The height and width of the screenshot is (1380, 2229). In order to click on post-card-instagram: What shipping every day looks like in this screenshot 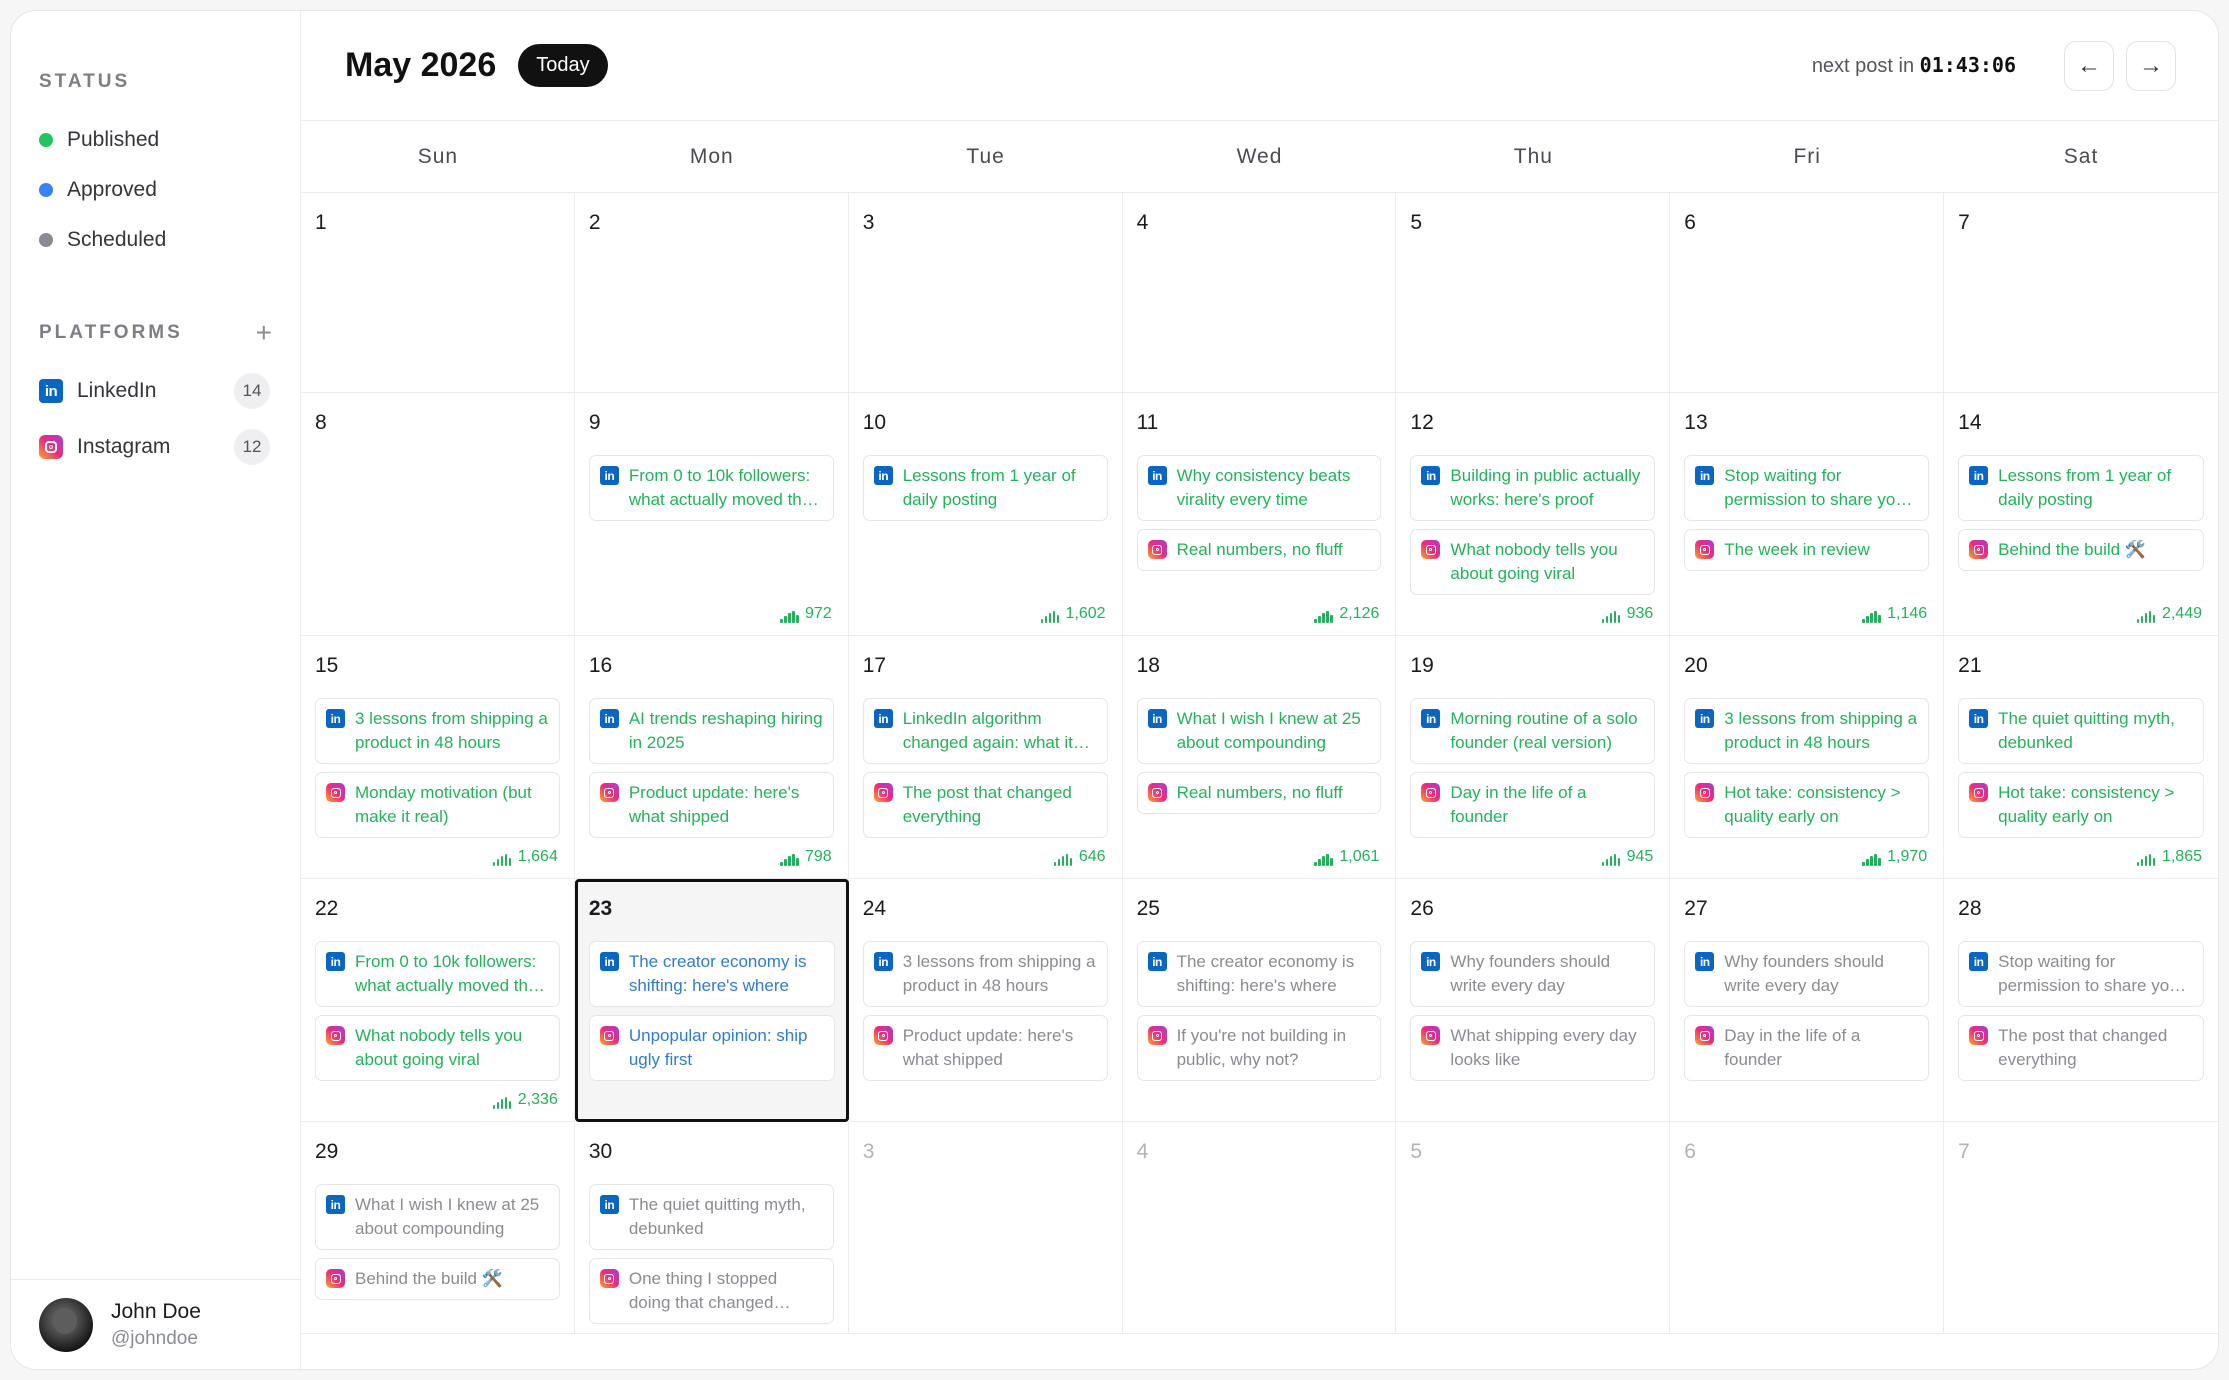, I will do `click(1533, 1048)`.